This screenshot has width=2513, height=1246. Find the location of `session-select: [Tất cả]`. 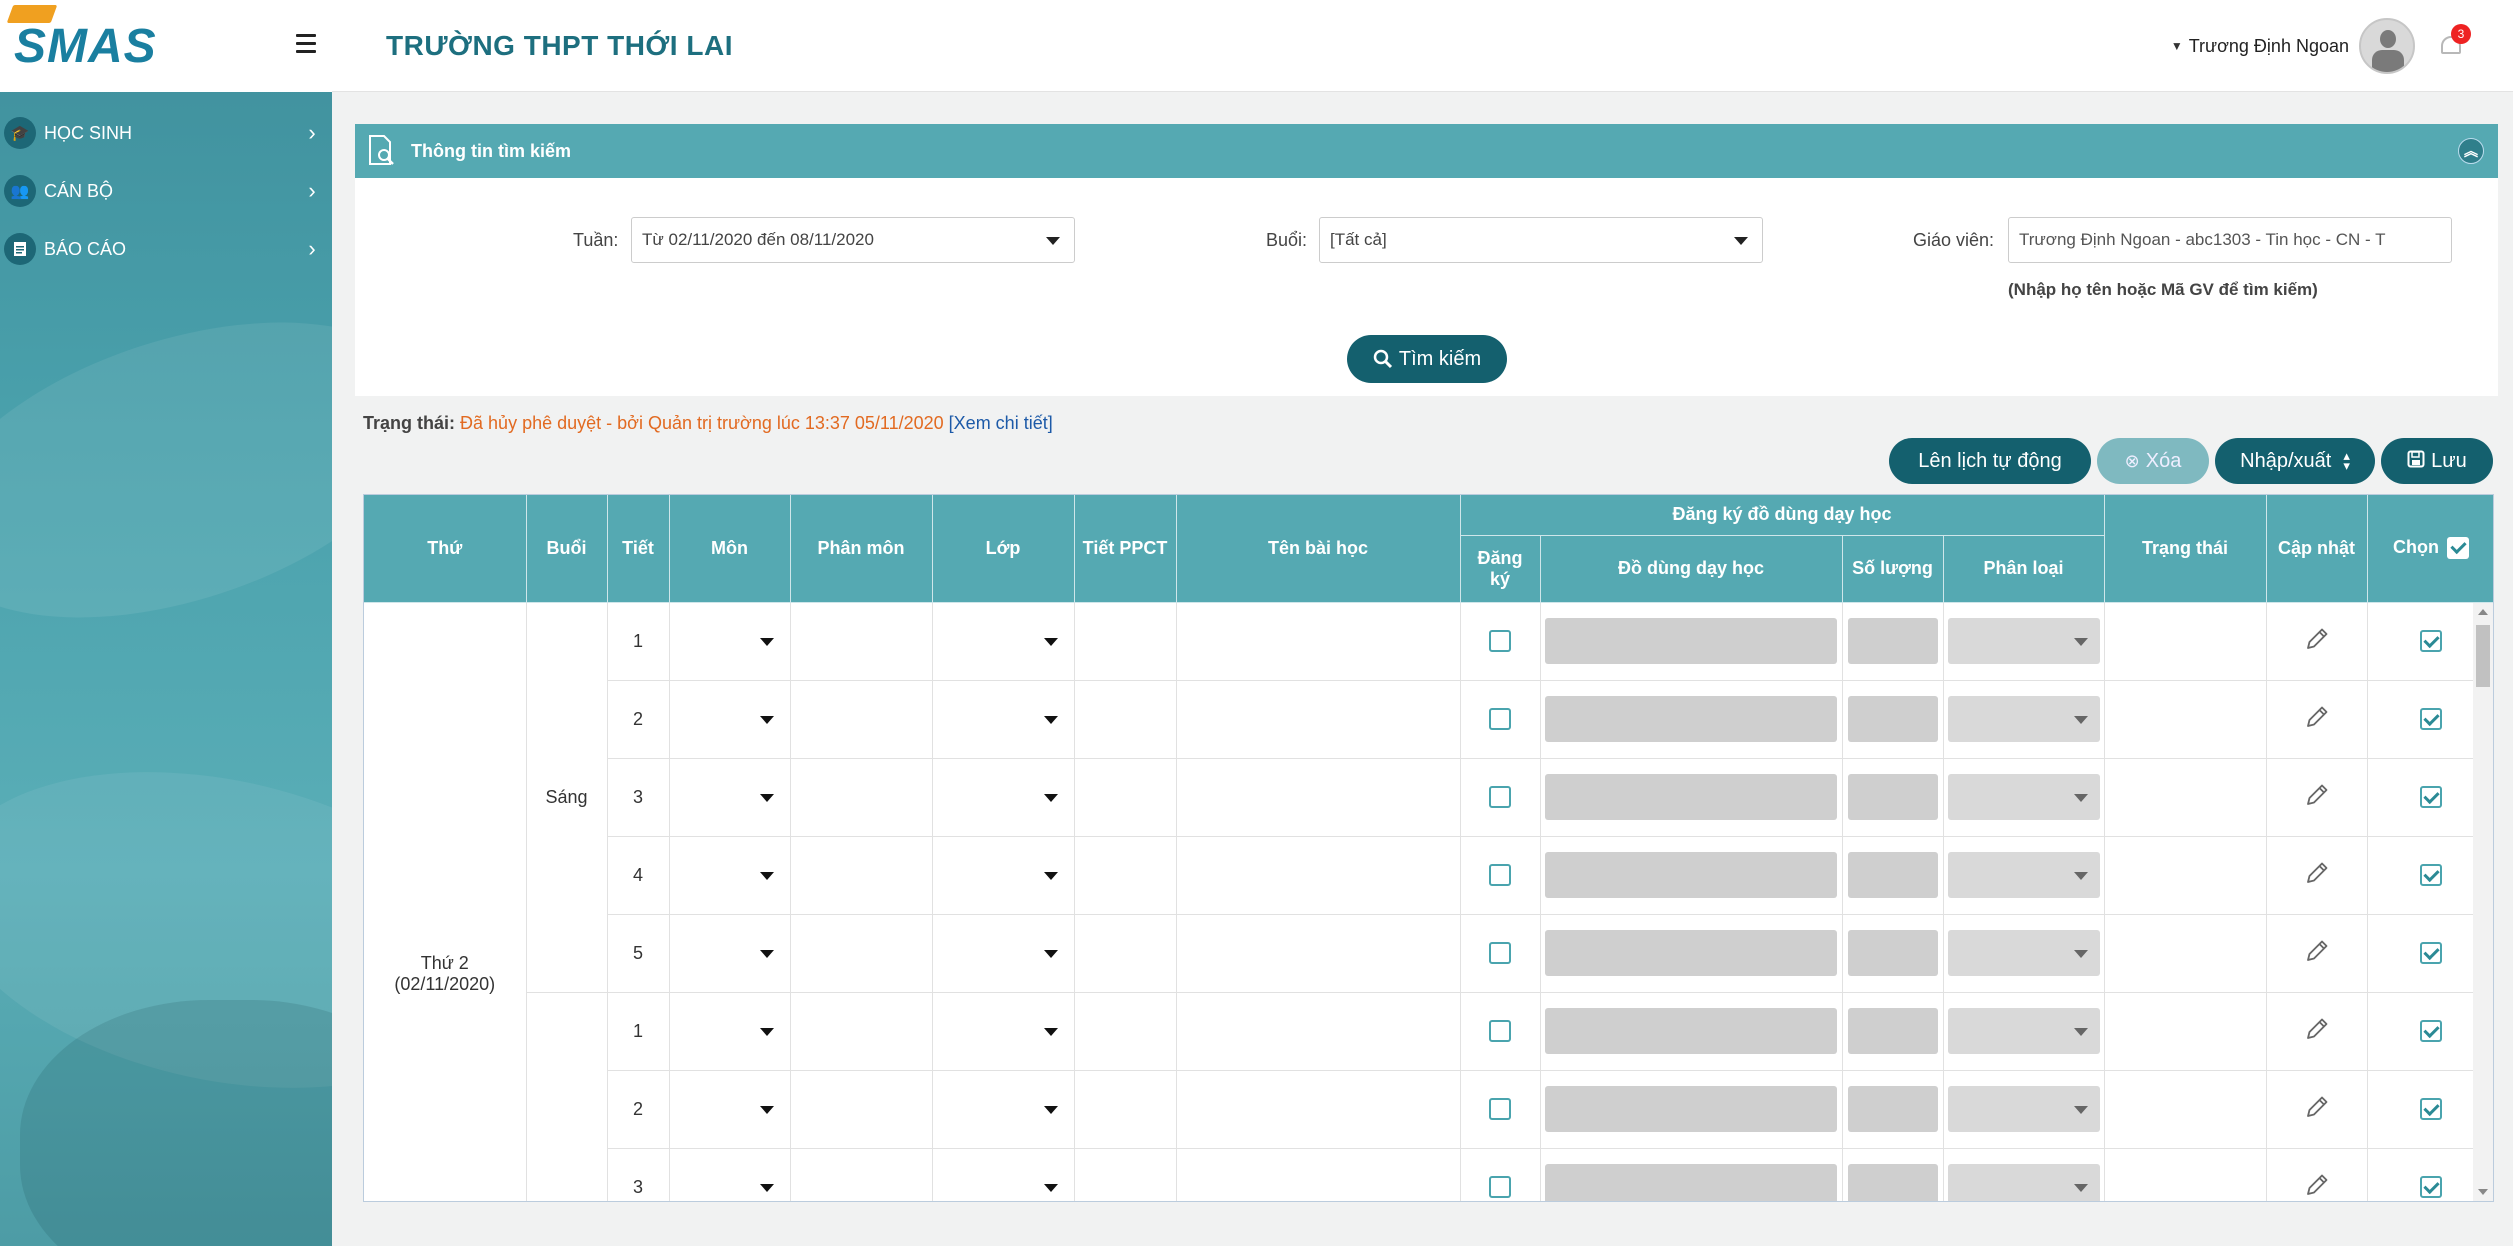

session-select: [Tất cả] is located at coordinates (1541, 240).